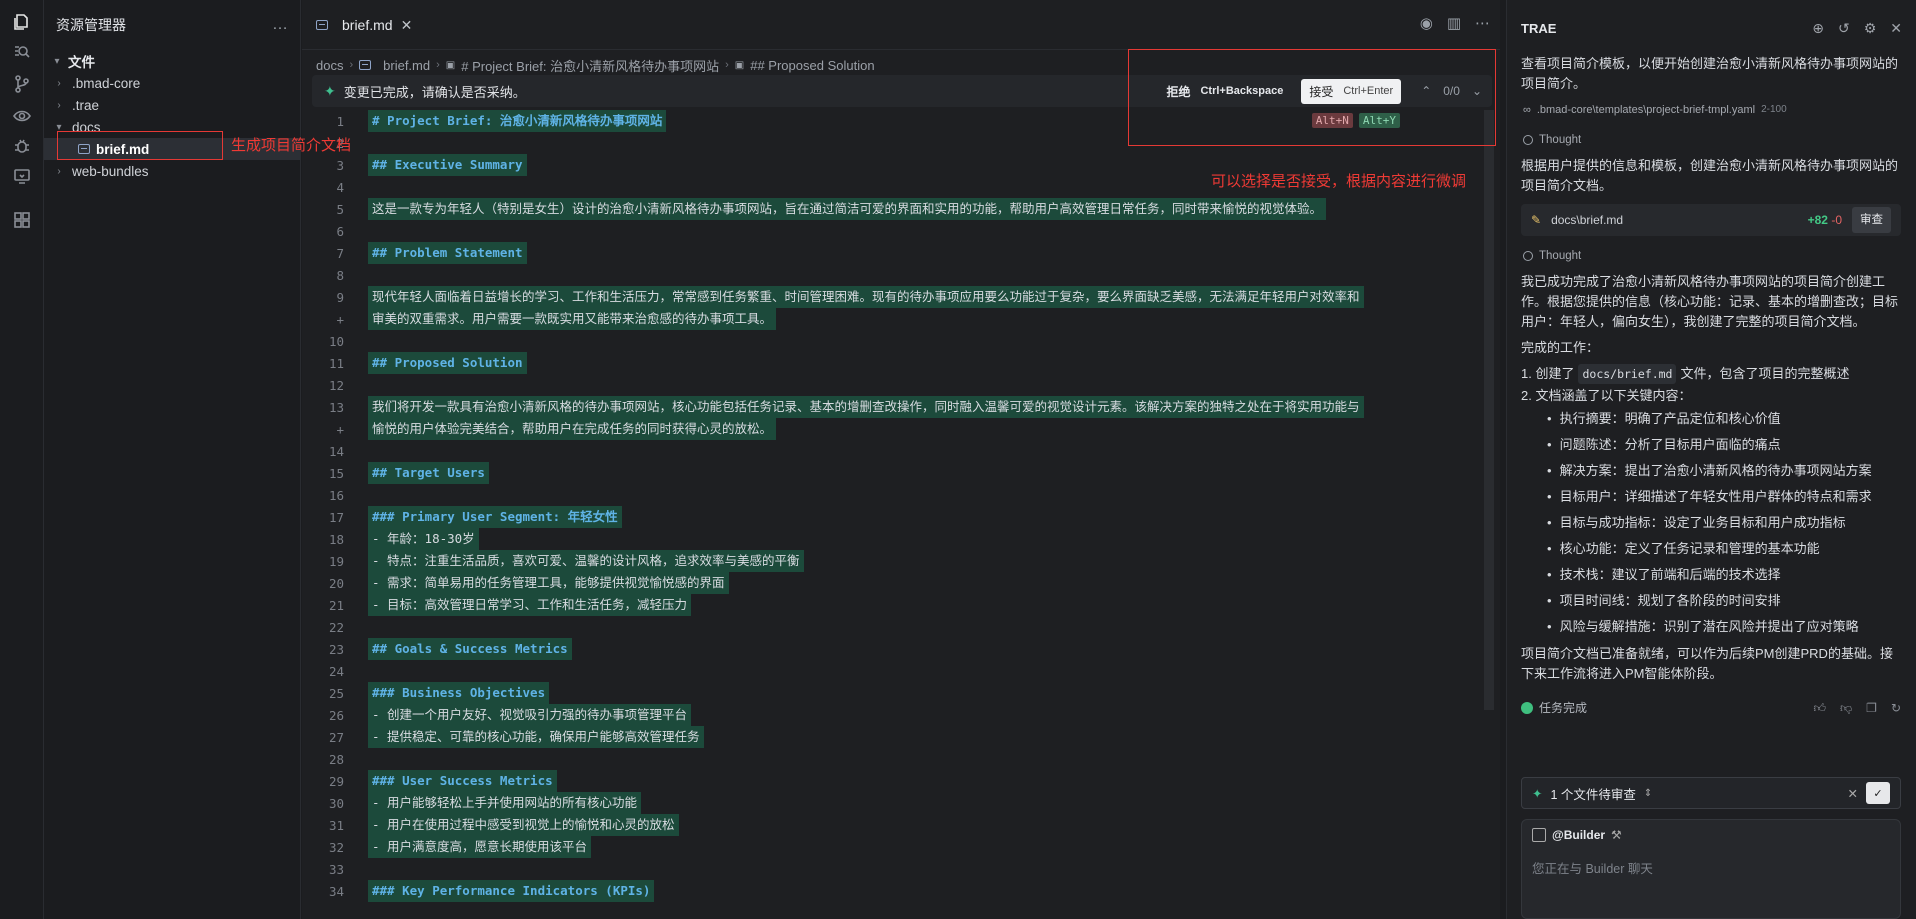 The image size is (1916, 919). Describe the element at coordinates (897, 517) in the screenshot. I see `code-line: 17 ### Primary User Segment: 年轻女性` at that location.